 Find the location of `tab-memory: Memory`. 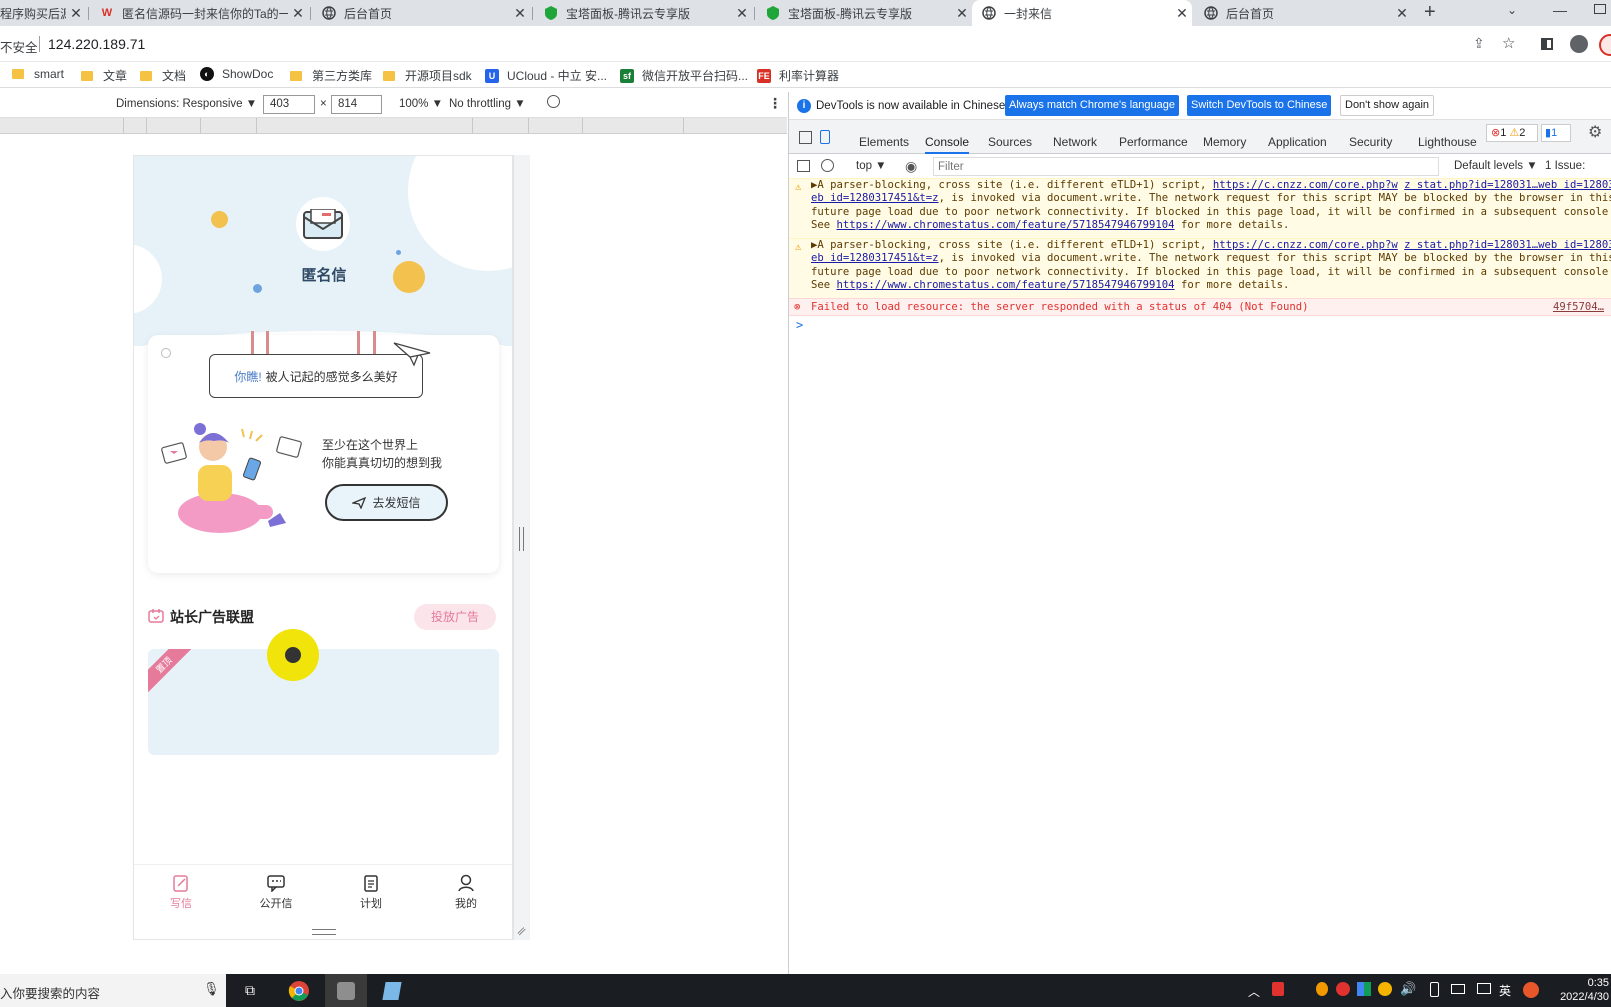

tab-memory: Memory is located at coordinates (1224, 142).